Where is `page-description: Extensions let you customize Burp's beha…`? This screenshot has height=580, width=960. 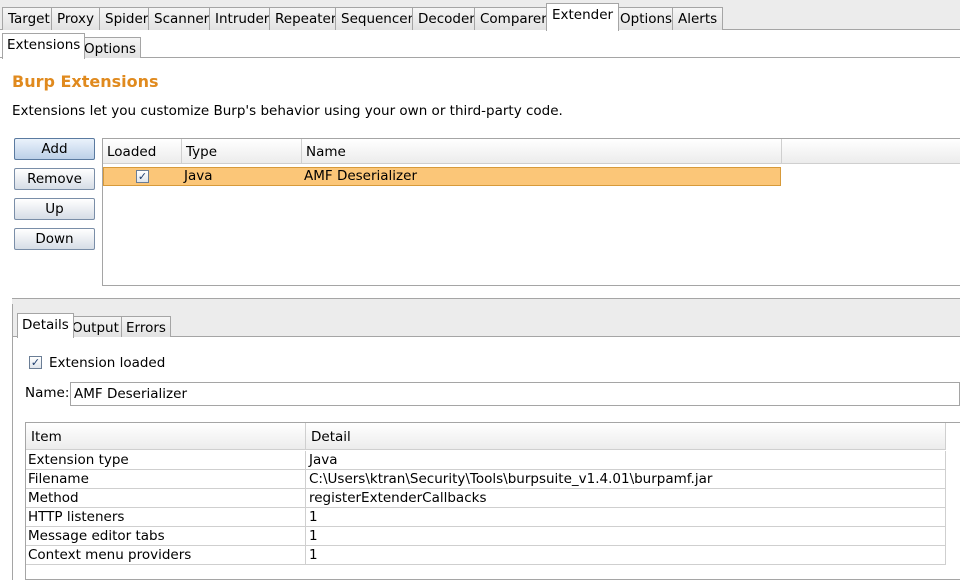
page-description: Extensions let you customize Burp's beha… is located at coordinates (287, 111).